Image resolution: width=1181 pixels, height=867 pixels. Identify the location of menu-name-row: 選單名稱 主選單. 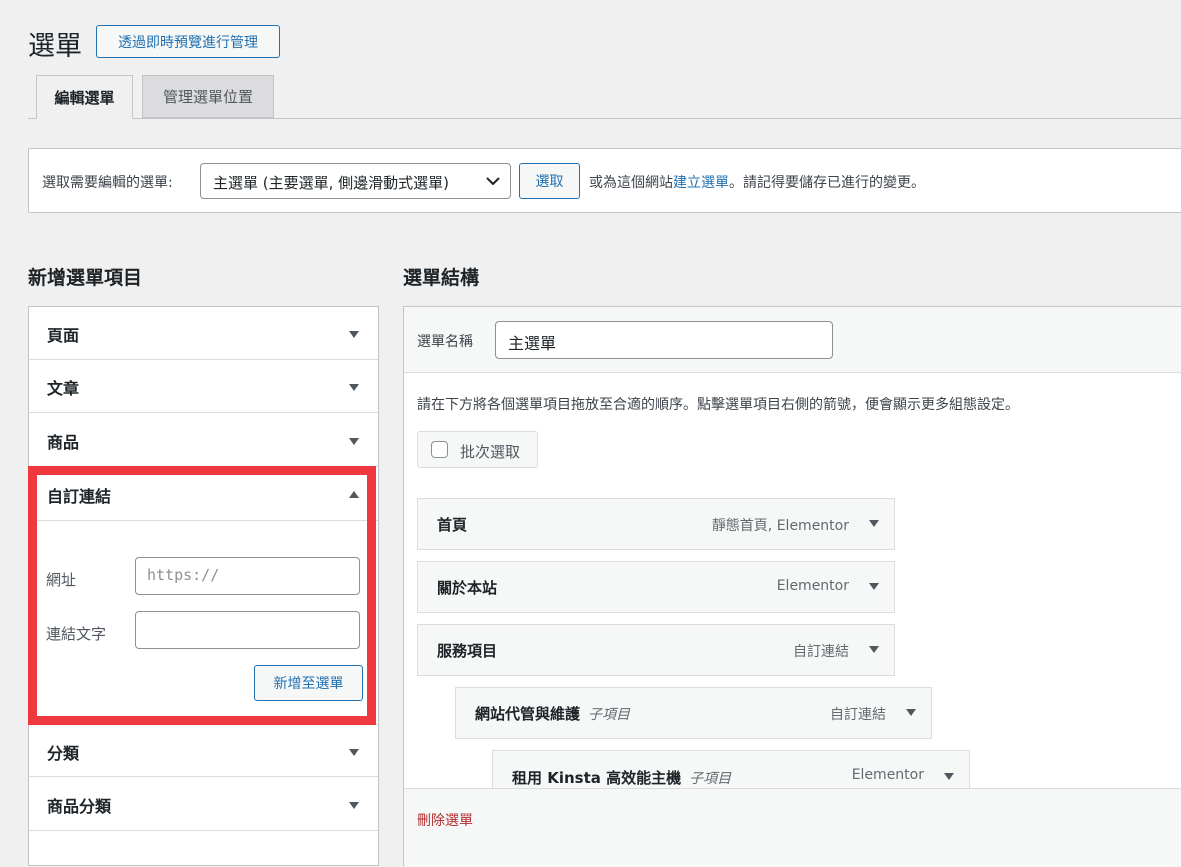
(792, 340).